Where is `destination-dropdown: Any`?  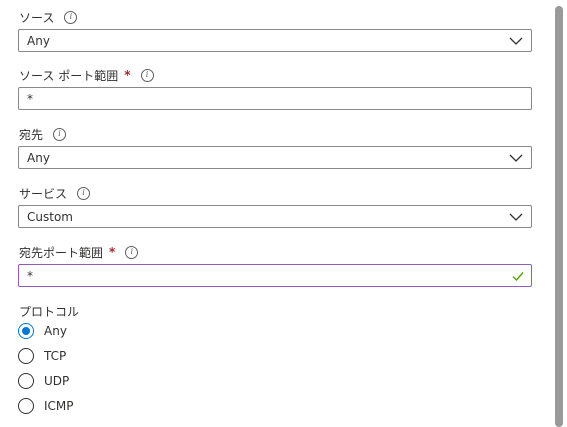
destination-dropdown: Any is located at coordinates (275, 157).